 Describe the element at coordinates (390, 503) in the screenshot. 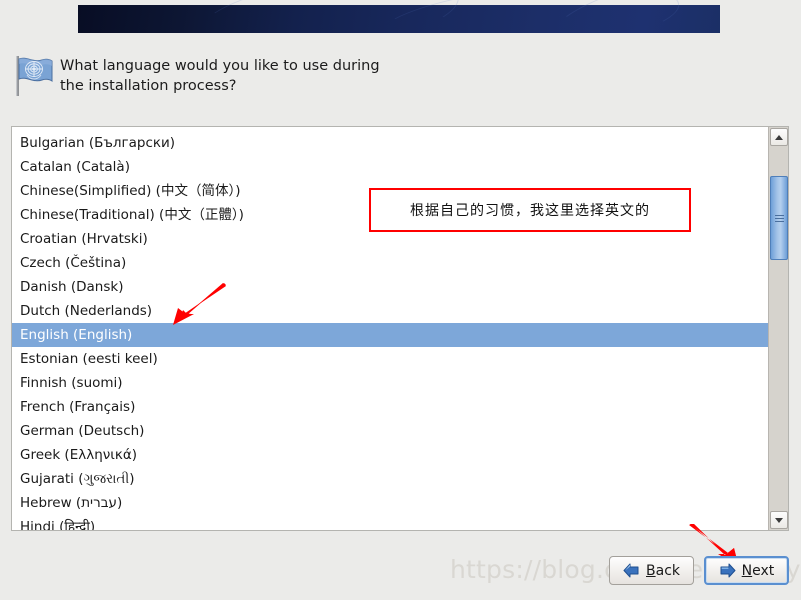

I see `language-list-item: Hebrew (עברית)` at that location.